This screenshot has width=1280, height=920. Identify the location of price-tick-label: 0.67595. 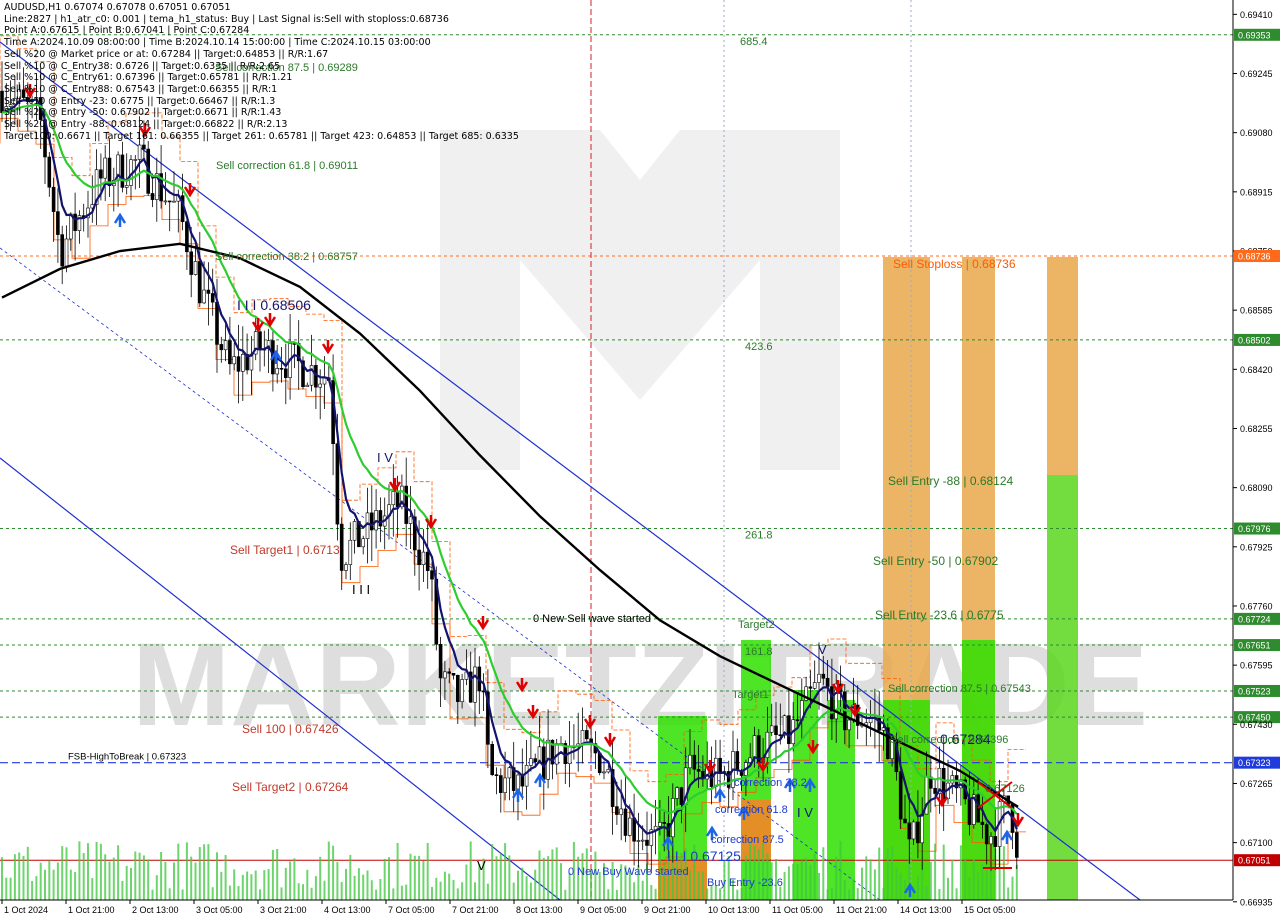
(1256, 666).